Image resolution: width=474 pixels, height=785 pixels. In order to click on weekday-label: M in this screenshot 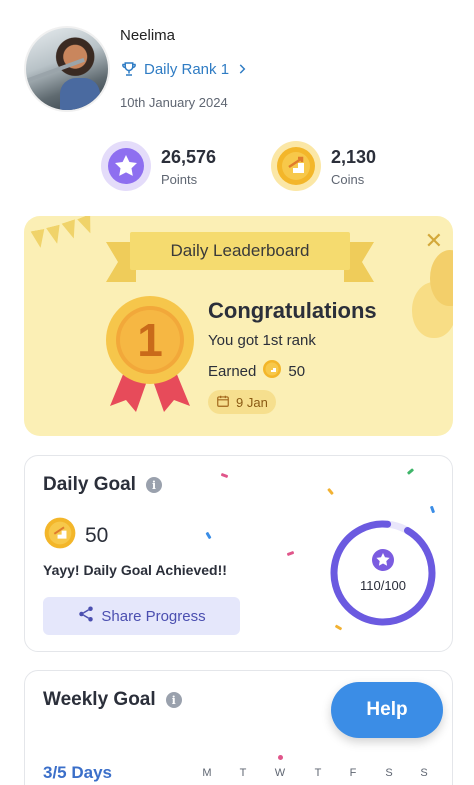, I will do `click(207, 773)`.